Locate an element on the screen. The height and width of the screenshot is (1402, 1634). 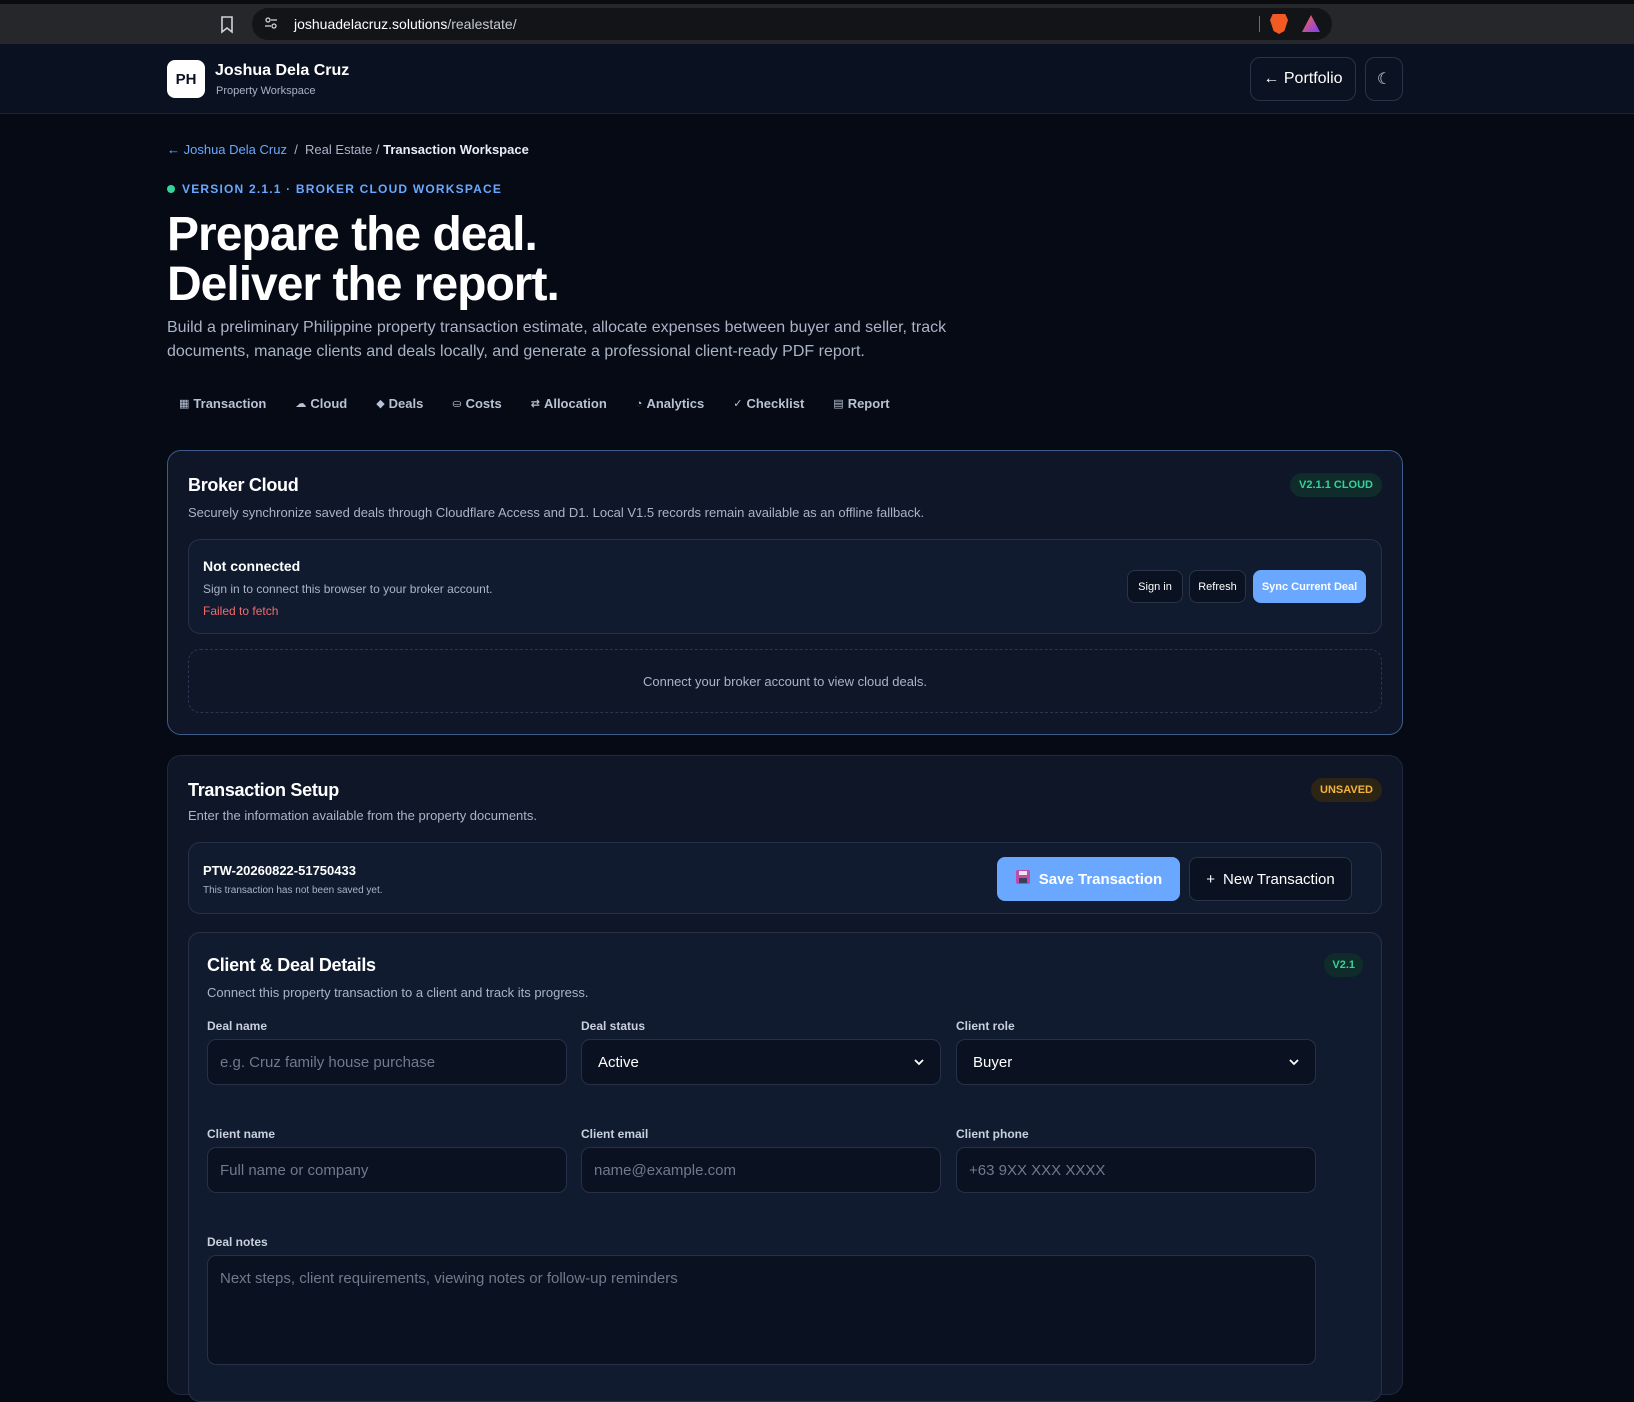
tab-label: Deals is located at coordinates (406, 403).